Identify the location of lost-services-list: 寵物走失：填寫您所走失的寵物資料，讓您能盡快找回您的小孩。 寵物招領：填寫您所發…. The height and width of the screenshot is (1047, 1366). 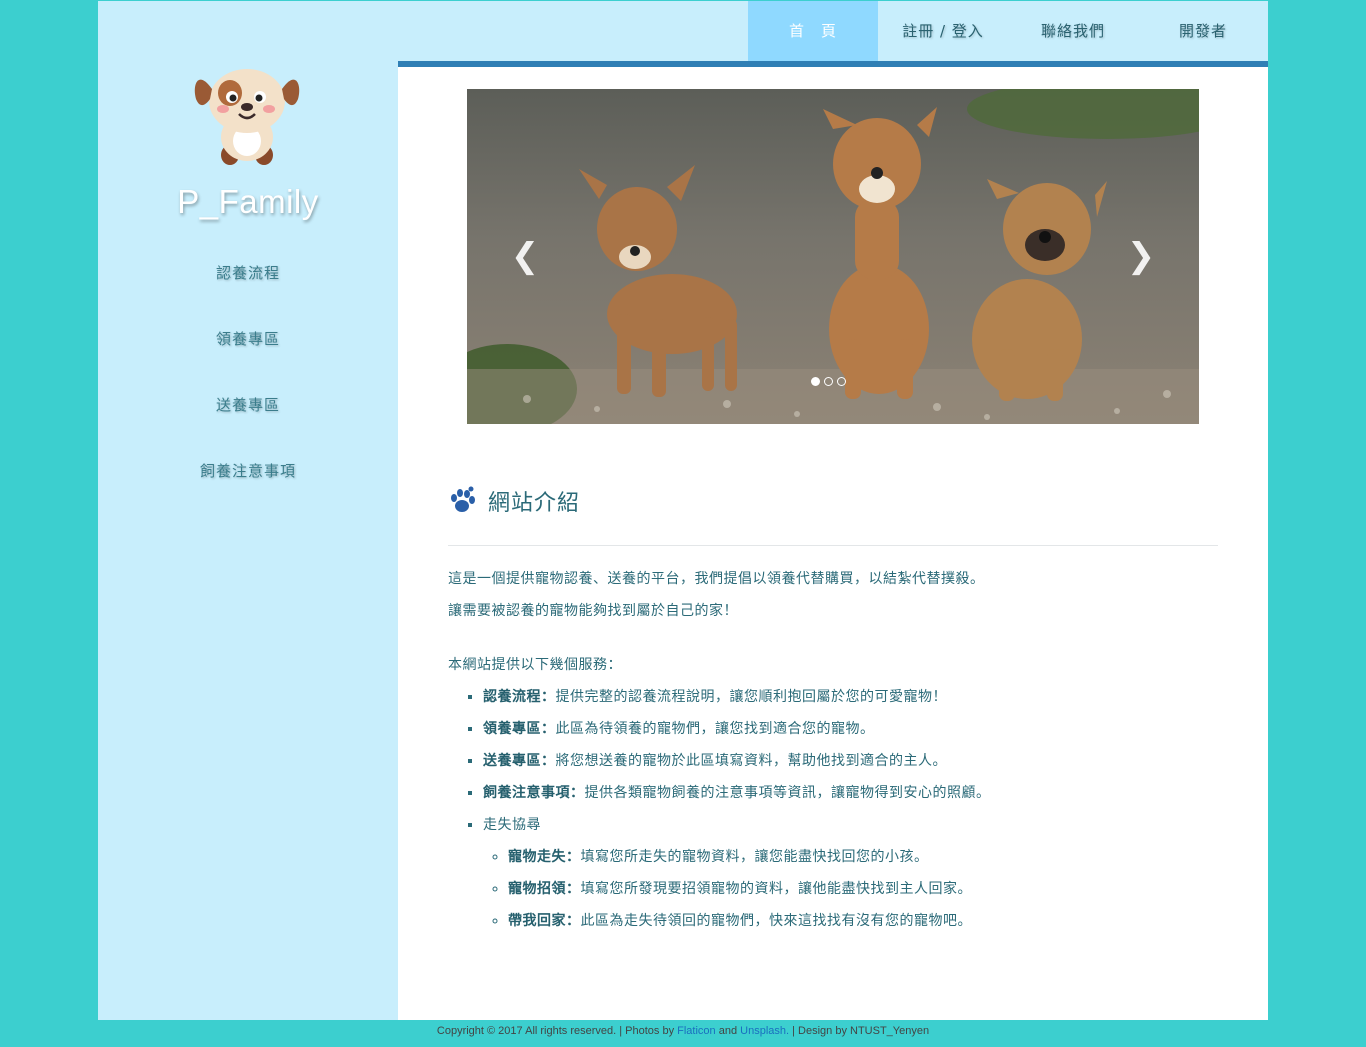
(855, 889).